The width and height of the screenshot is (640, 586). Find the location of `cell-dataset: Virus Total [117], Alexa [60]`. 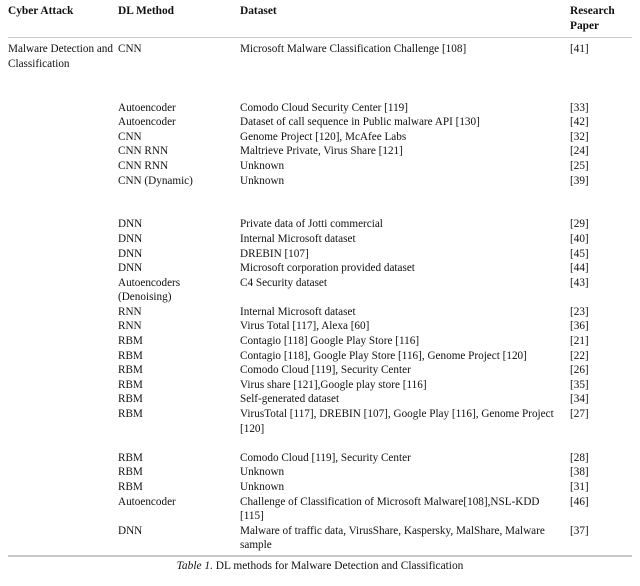

cell-dataset: Virus Total [117], Alexa [60] is located at coordinates (305, 326).